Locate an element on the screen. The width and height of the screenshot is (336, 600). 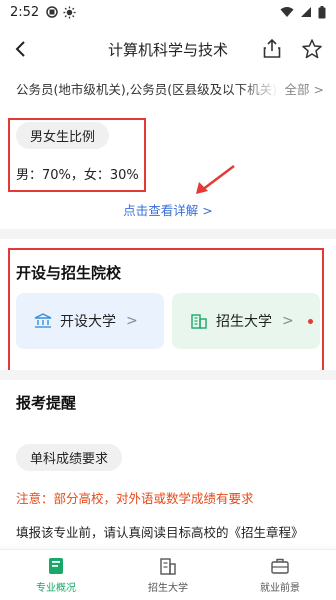
status-bar: 2:52 is located at coordinates (168, 12).